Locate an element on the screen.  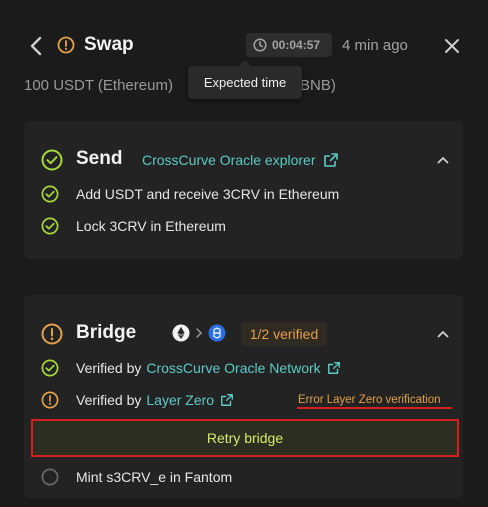
layer-zero-link: Layer Zero is located at coordinates (190, 400).